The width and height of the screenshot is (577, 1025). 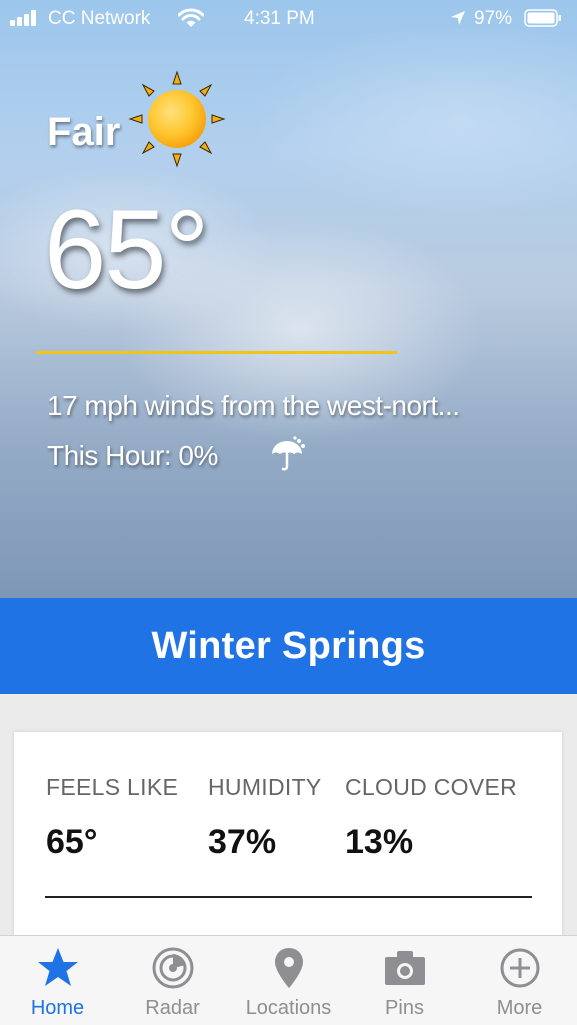 I want to click on condition-text: Fair, so click(x=84, y=132).